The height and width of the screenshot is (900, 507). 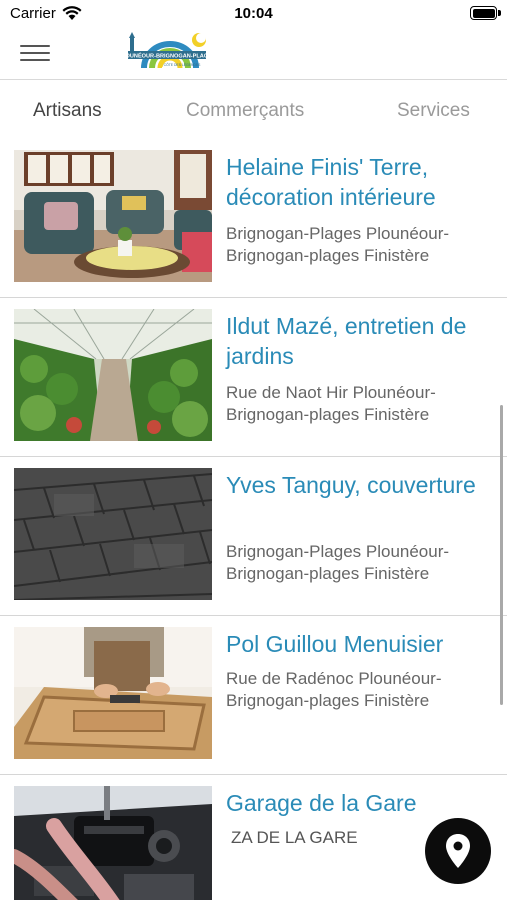 I want to click on carpentry-image, so click(x=113, y=693).